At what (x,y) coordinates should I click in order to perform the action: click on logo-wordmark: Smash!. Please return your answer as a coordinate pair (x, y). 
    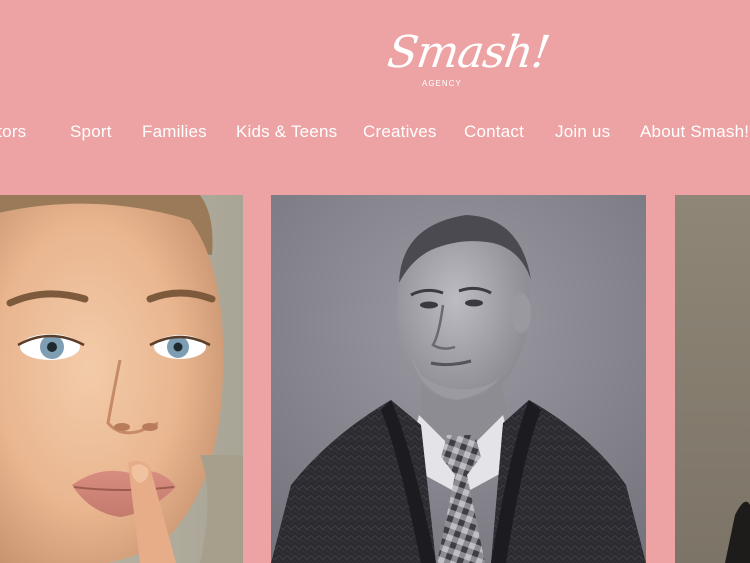
    Looking at the image, I should click on (468, 52).